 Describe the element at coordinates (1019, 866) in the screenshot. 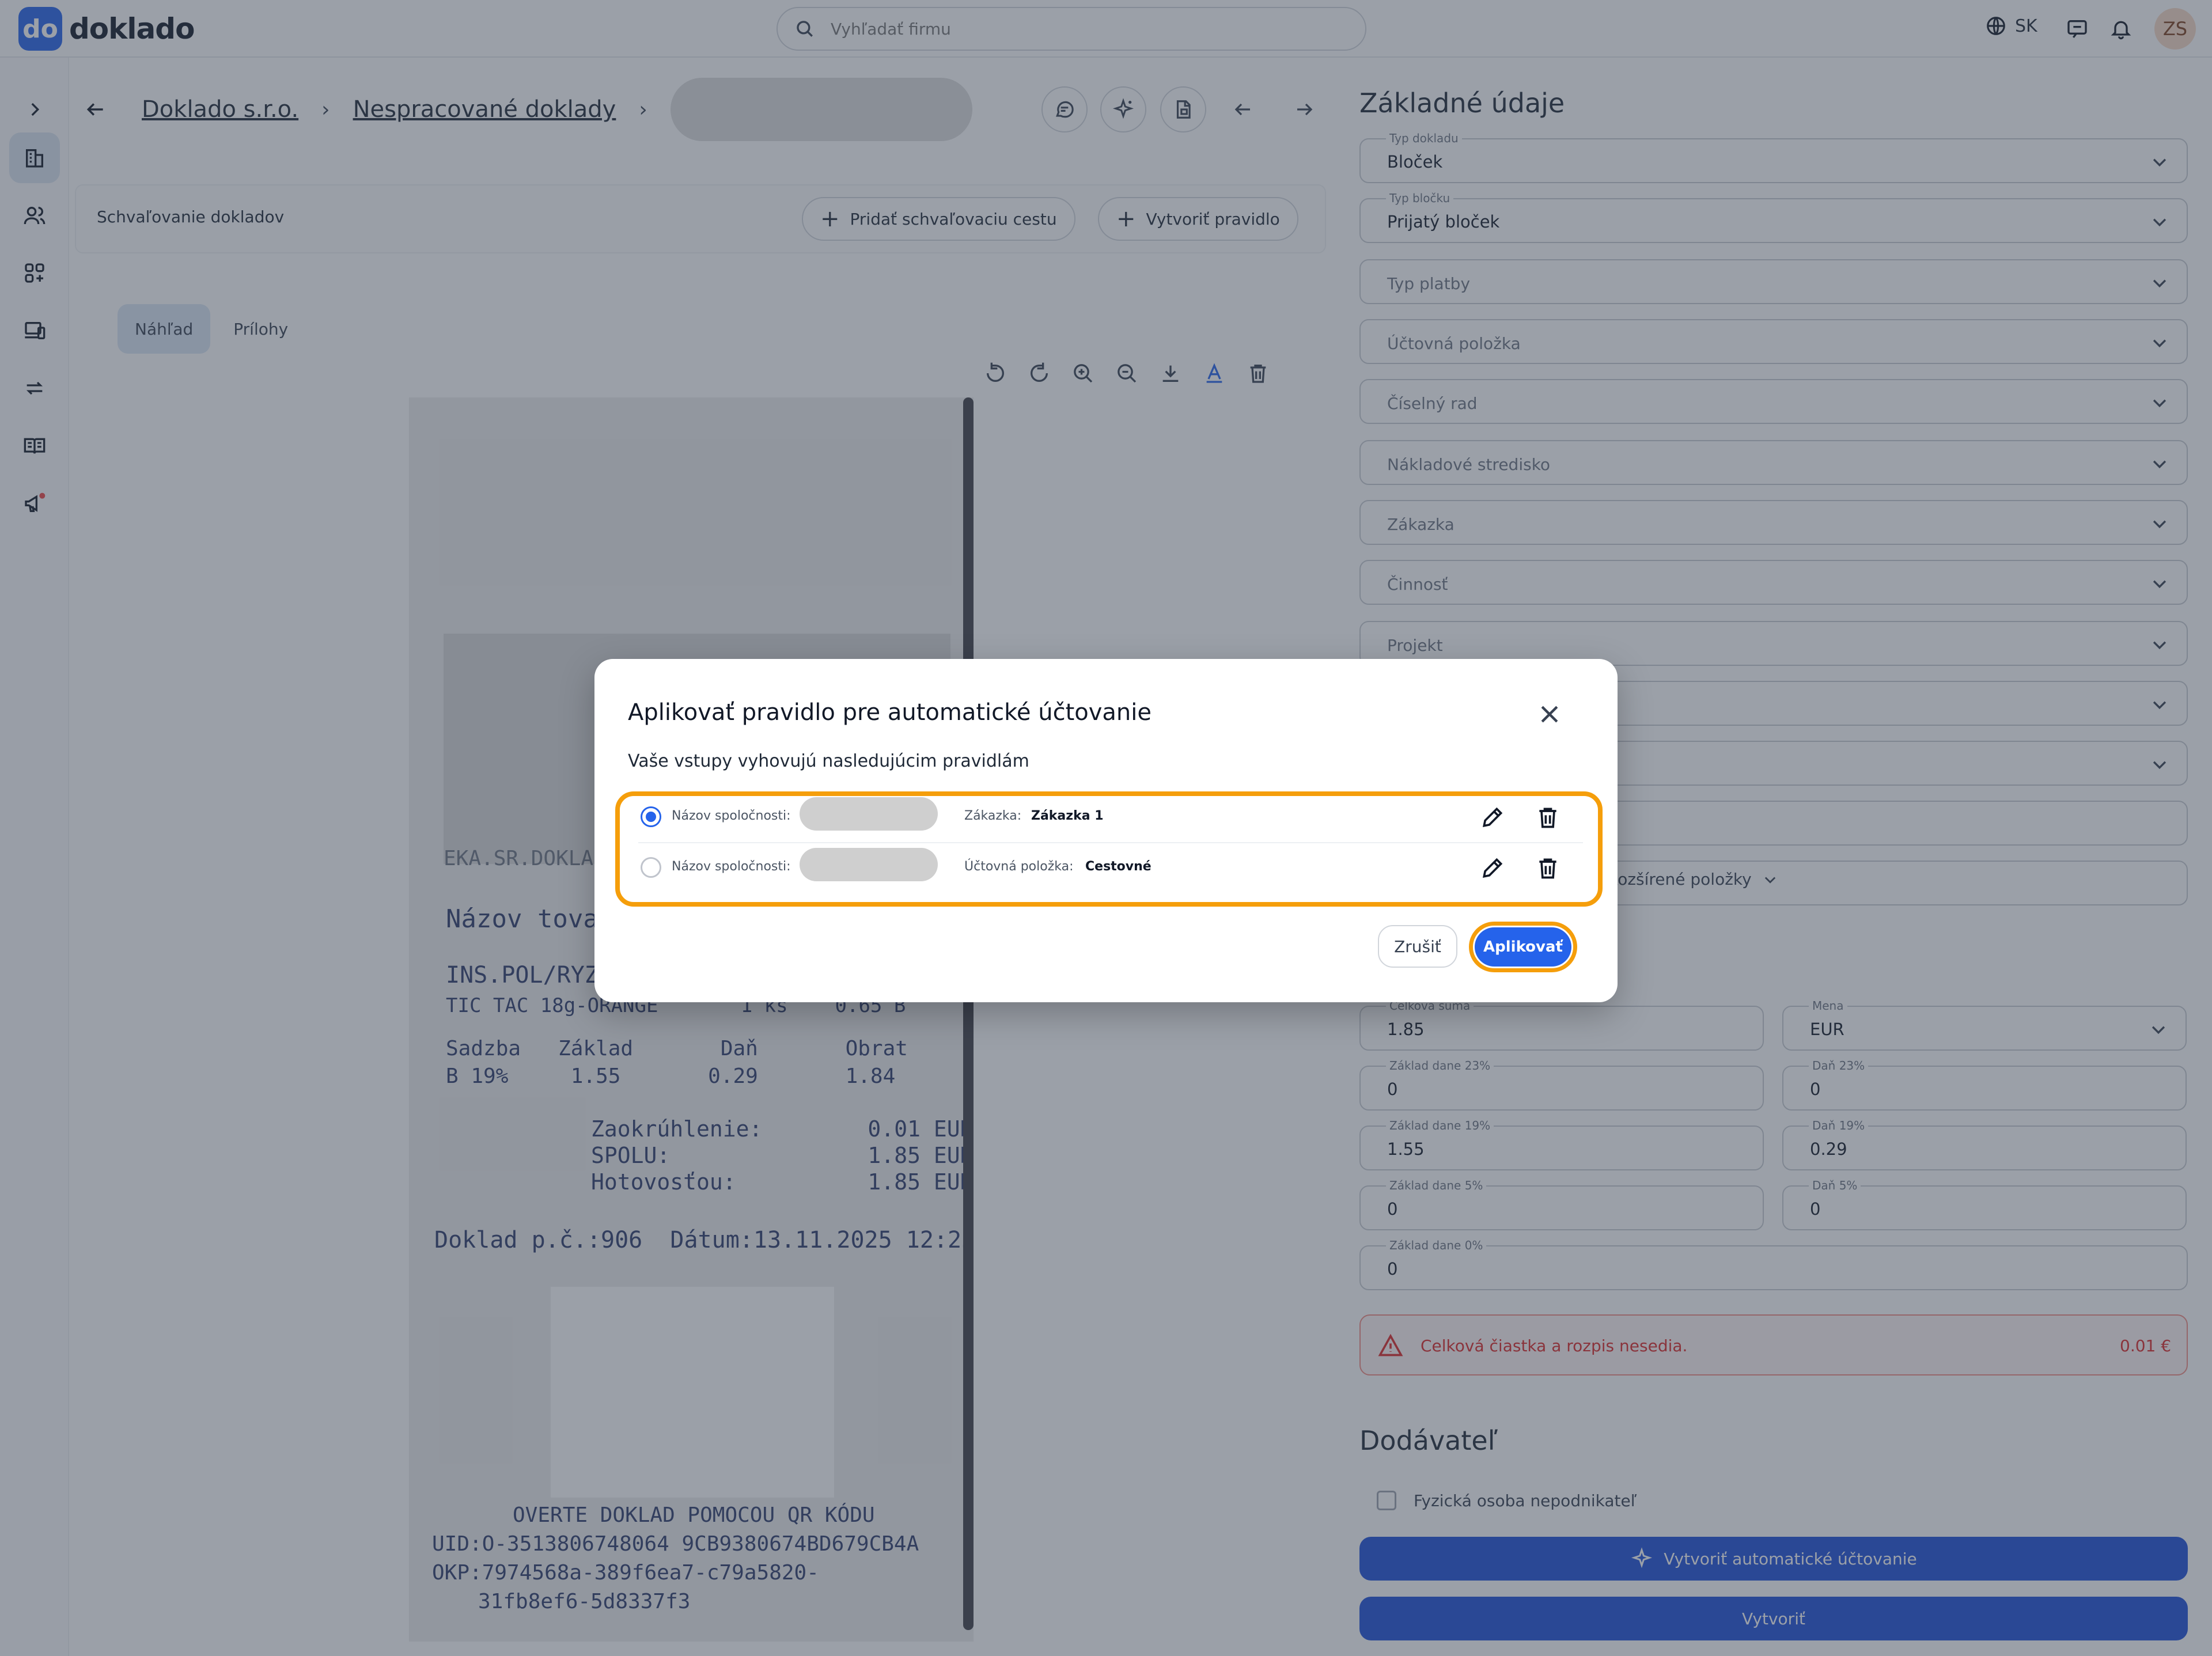

I see `rule-key-label: Účtovná položka:` at that location.